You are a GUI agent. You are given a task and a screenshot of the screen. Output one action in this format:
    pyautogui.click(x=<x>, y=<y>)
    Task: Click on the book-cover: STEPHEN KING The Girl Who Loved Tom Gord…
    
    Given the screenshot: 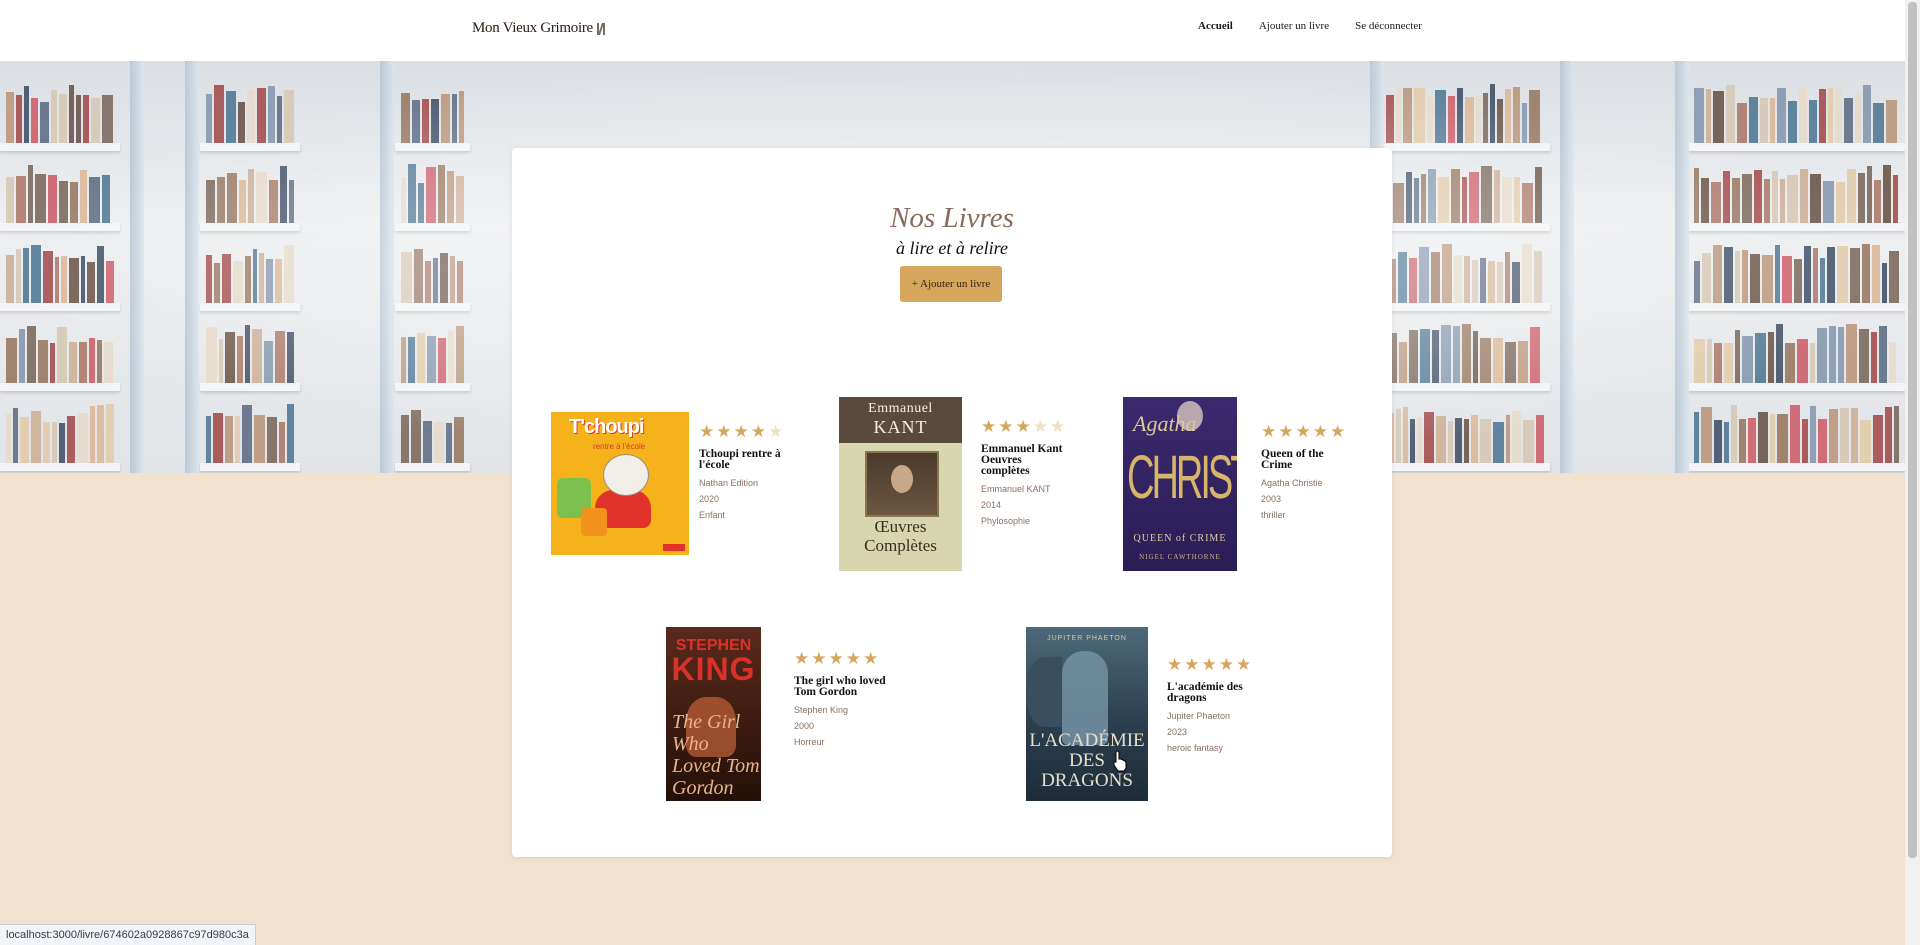 What is the action you would take?
    pyautogui.click(x=713, y=714)
    